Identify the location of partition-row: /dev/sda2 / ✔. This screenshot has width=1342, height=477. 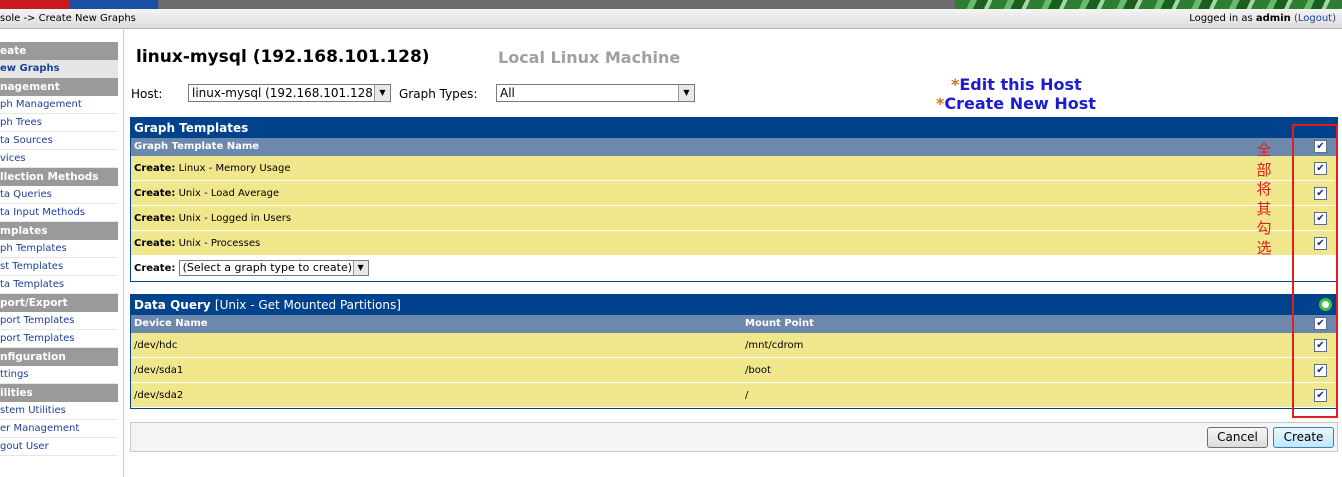
(734, 395).